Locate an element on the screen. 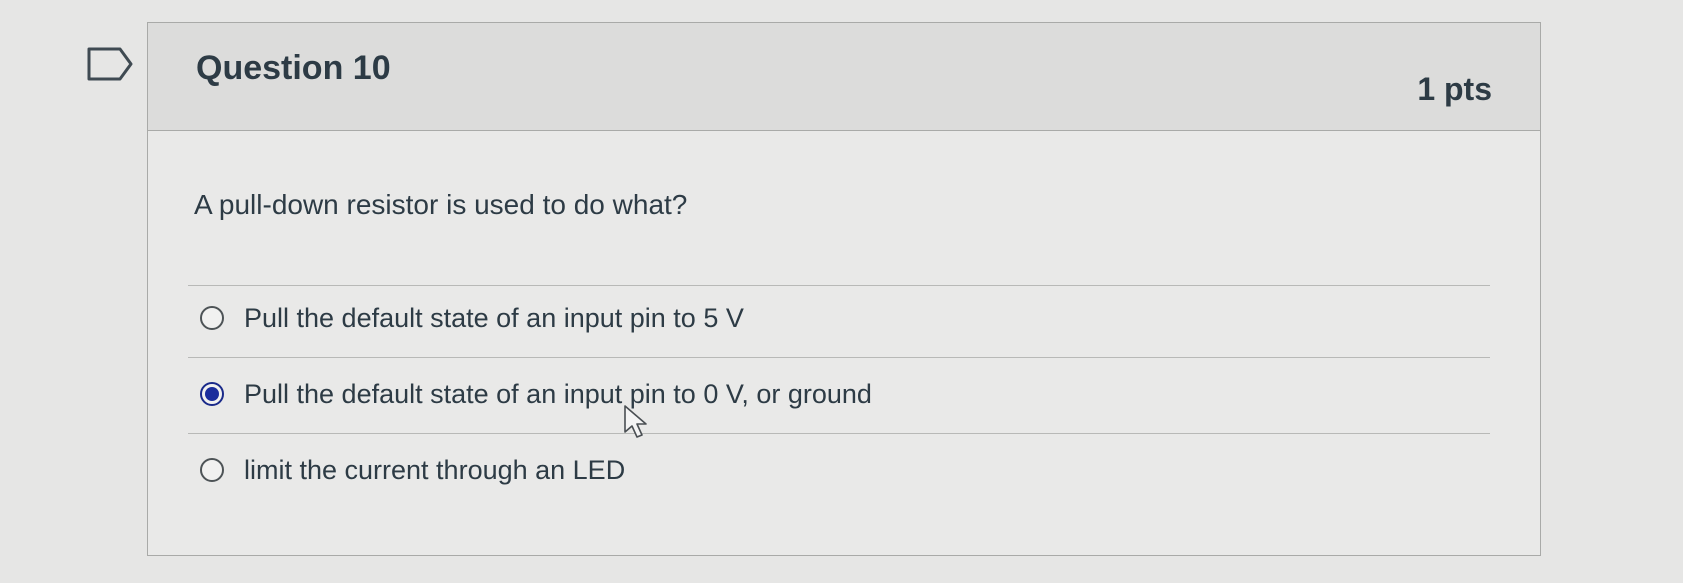 The width and height of the screenshot is (1683, 583). answer-option-3: limit the current through an LED is located at coordinates (840, 470).